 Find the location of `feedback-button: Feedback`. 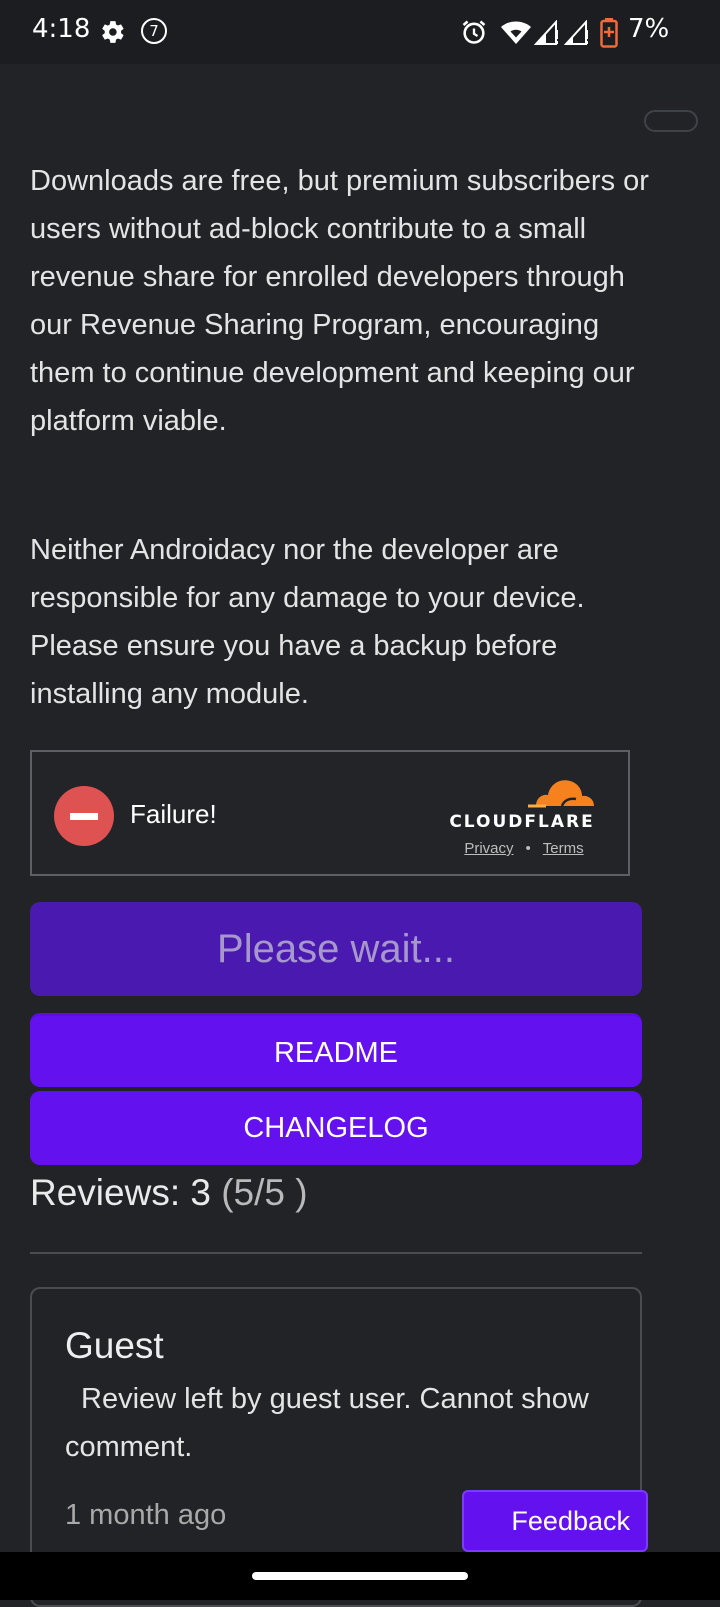

feedback-button: Feedback is located at coordinates (555, 1521).